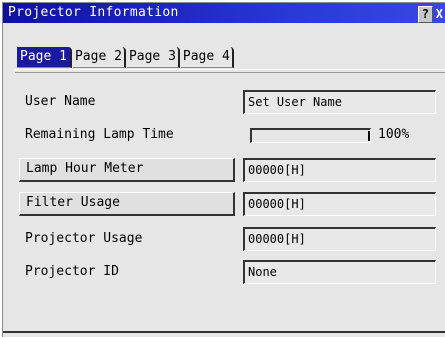 The height and width of the screenshot is (337, 445). Describe the element at coordinates (60, 101) in the screenshot. I see `user-name-label: User Name` at that location.